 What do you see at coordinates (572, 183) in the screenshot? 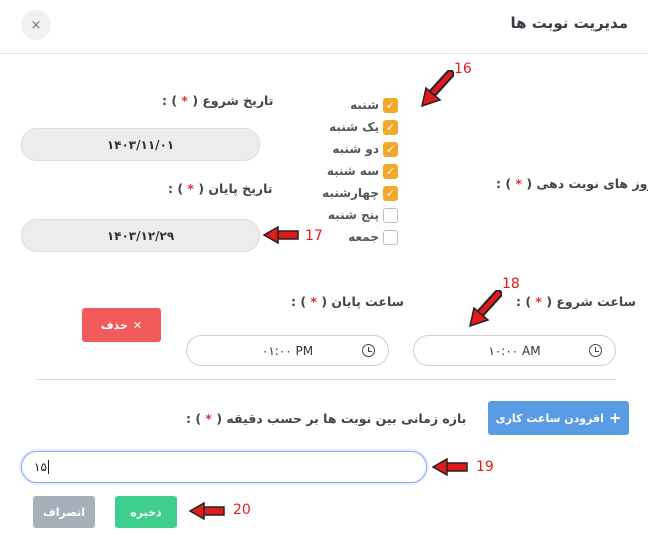
I see `days-label: روز های نوبت دهی ( * ) :` at bounding box center [572, 183].